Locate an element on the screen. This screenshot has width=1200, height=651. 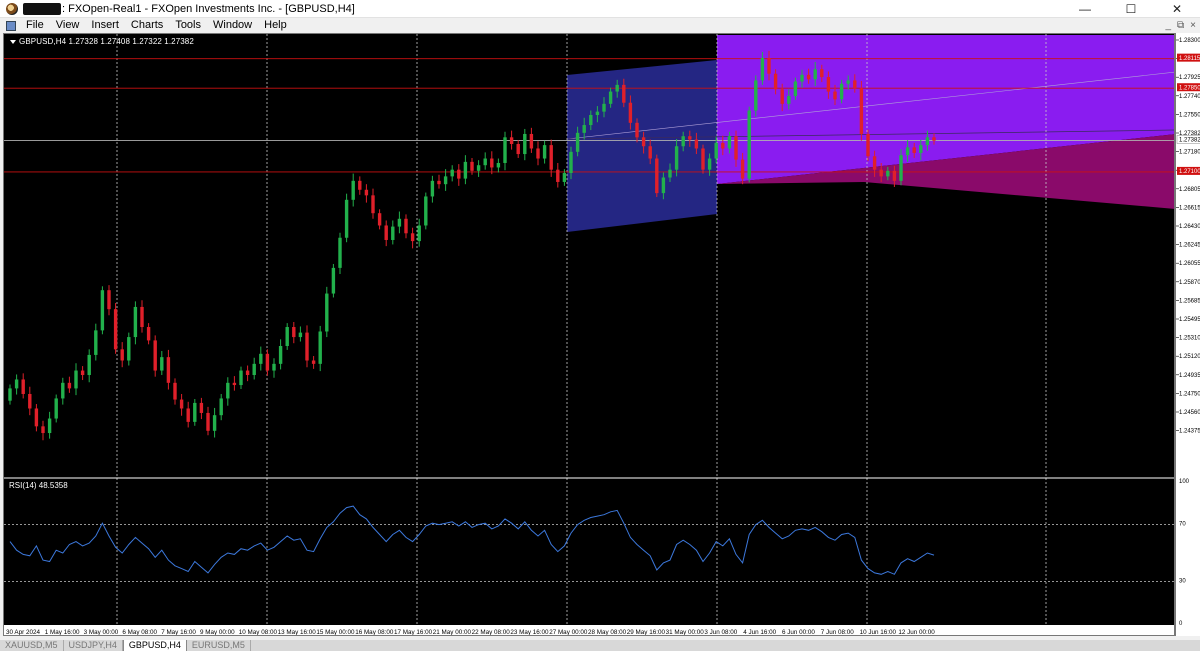
chart-tabs: XAUUSD,M5 USDJPY,H4 GBPUSD,H4 EURUSD,M5 is located at coordinates (600, 645).